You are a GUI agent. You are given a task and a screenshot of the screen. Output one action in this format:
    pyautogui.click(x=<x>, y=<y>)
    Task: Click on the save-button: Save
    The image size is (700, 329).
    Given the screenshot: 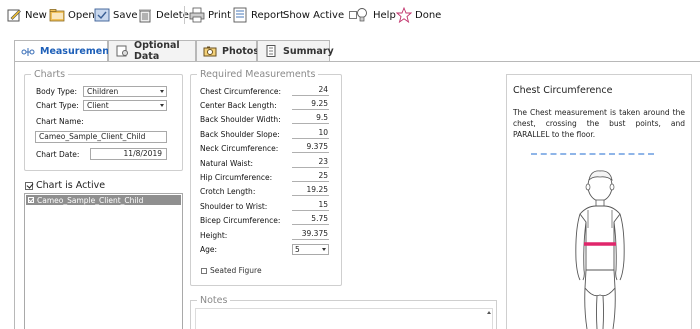 What is the action you would take?
    pyautogui.click(x=116, y=15)
    